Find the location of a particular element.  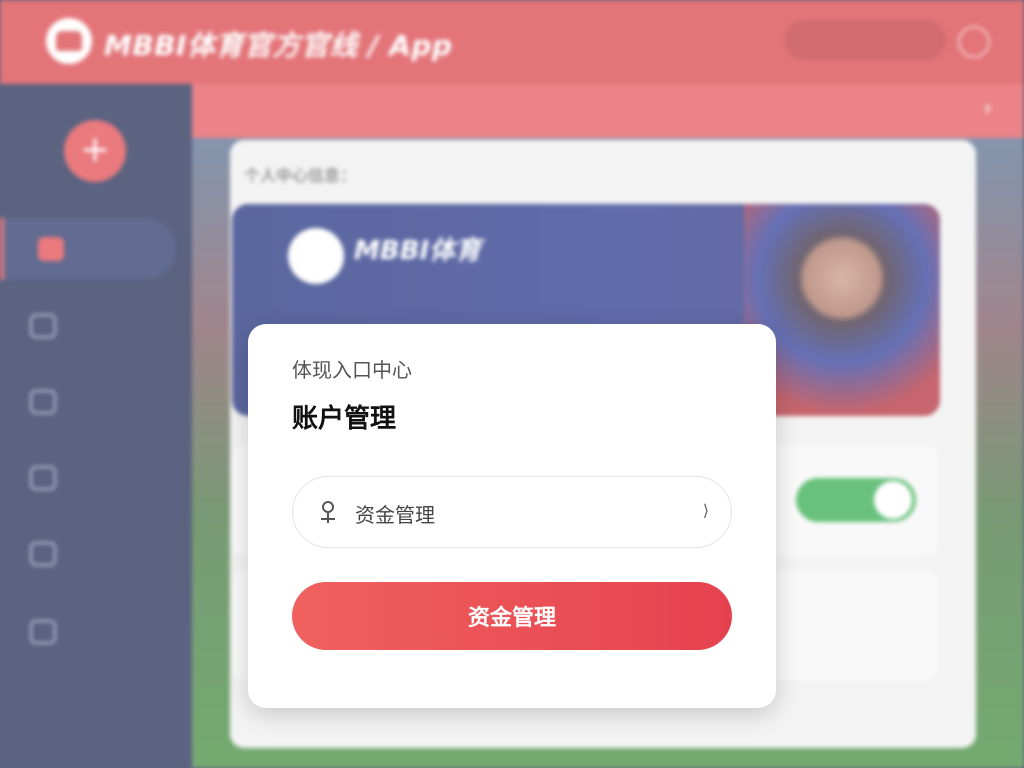

user-icon is located at coordinates (328, 513).